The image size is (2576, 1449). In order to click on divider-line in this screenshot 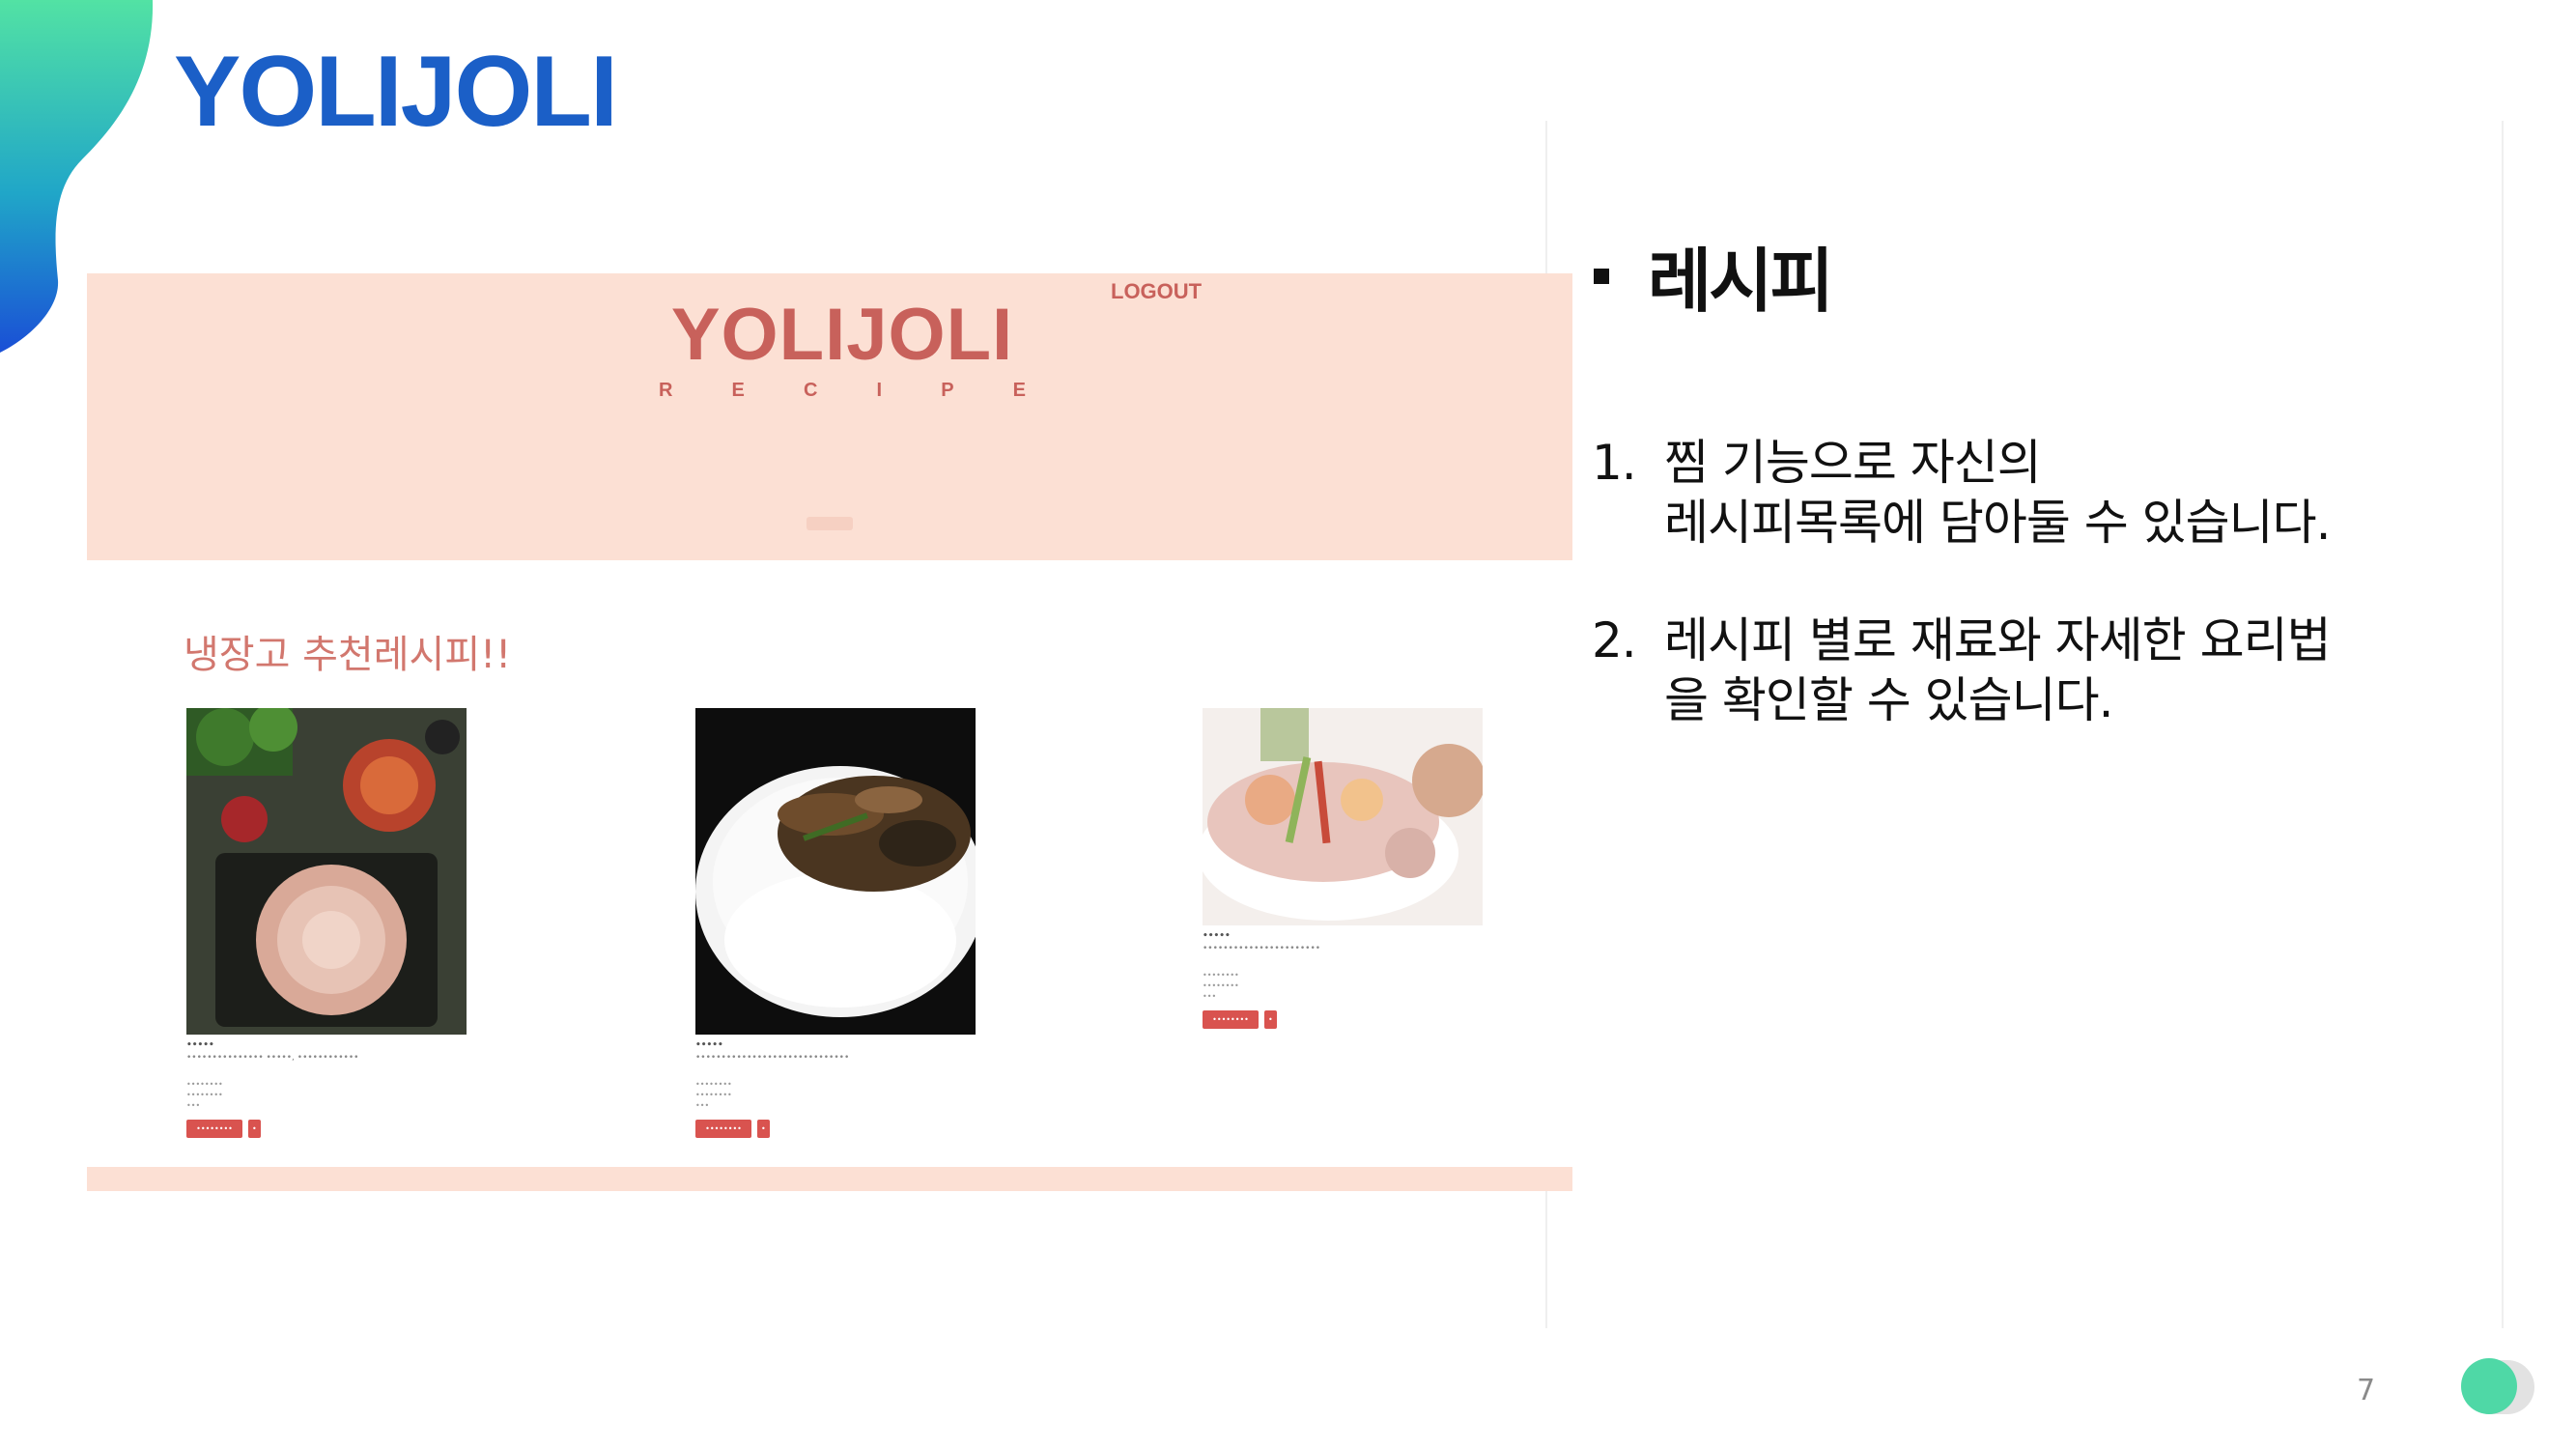, I will do `click(2503, 724)`.